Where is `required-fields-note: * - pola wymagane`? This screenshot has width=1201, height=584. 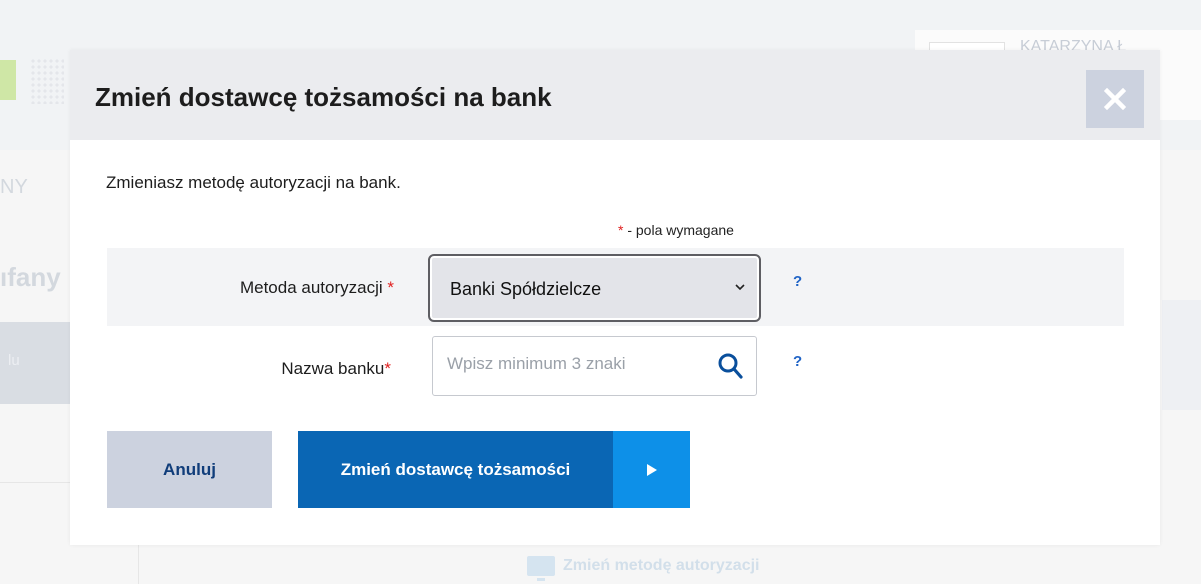
required-fields-note: * - pola wymagane is located at coordinates (676, 230).